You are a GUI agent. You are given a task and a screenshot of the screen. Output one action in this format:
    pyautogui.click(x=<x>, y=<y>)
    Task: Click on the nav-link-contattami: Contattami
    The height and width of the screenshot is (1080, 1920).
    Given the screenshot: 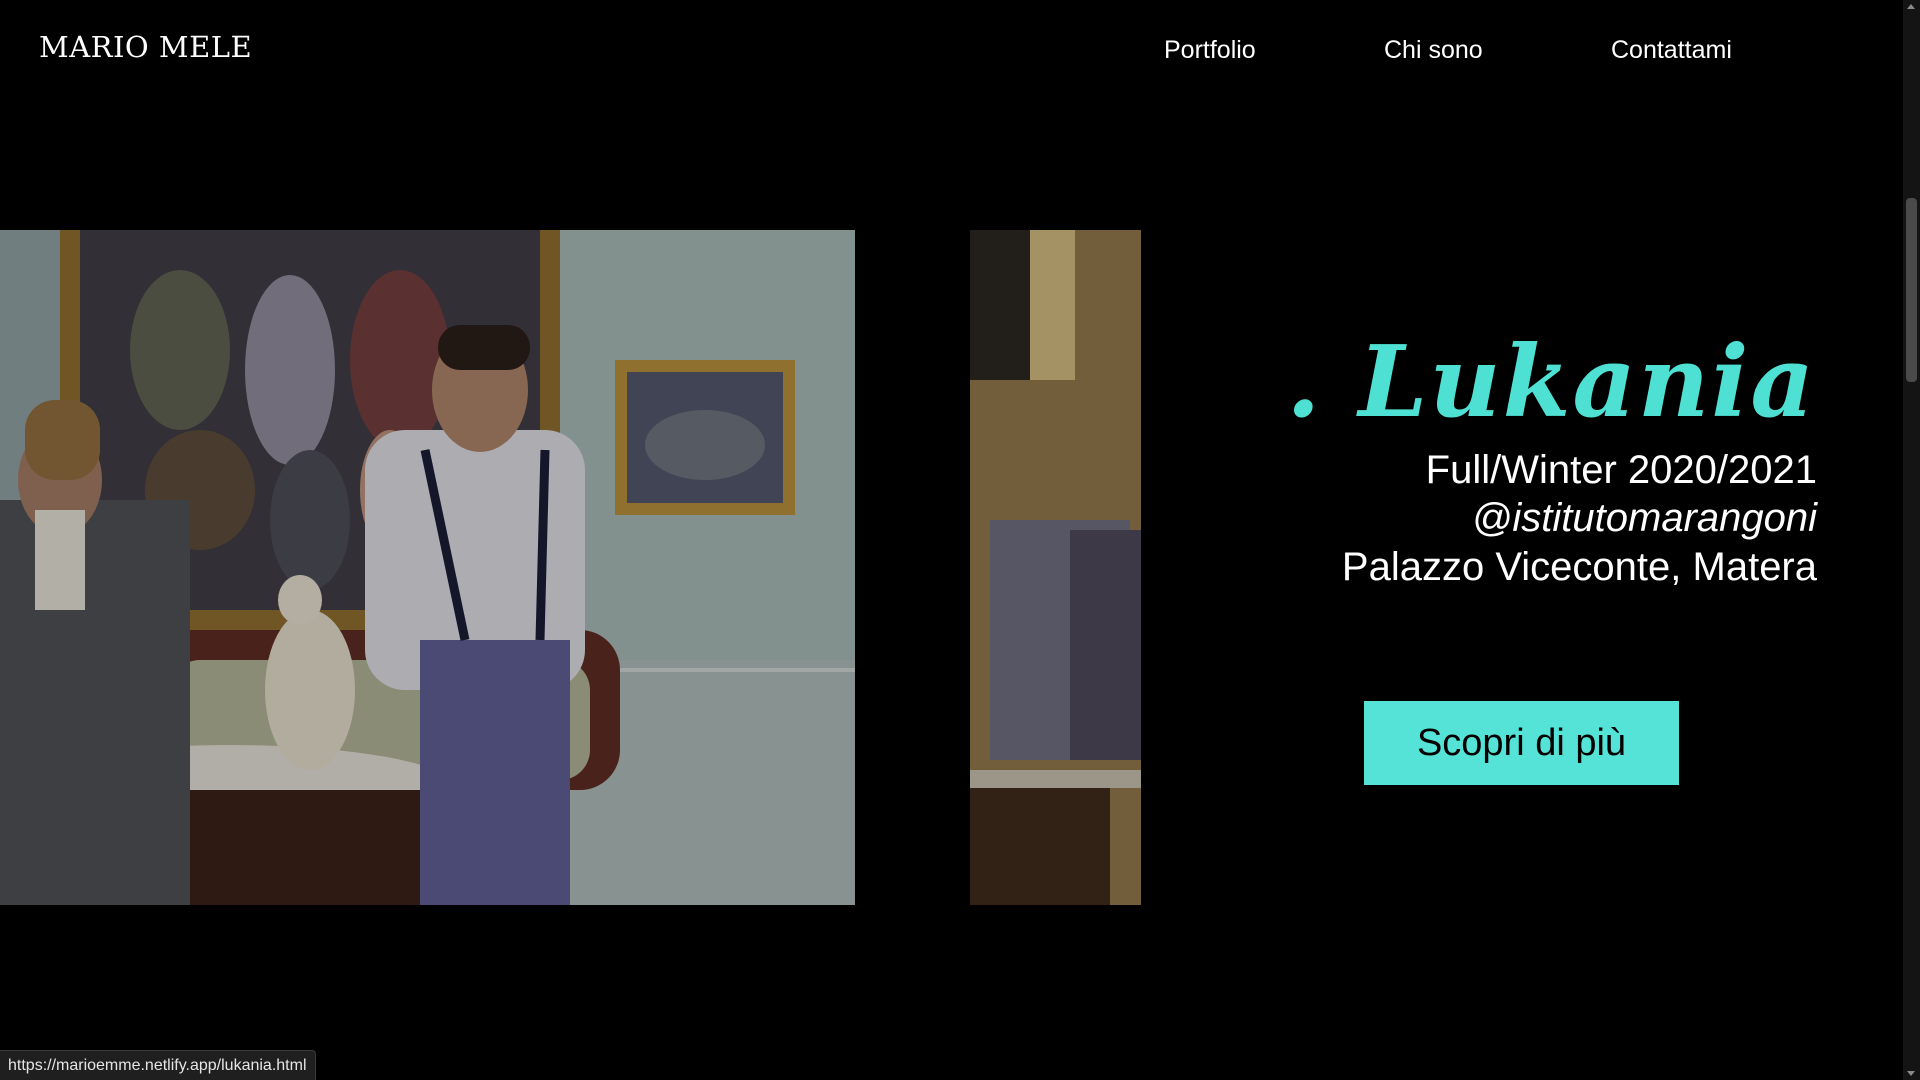 What is the action you would take?
    pyautogui.click(x=1671, y=50)
    